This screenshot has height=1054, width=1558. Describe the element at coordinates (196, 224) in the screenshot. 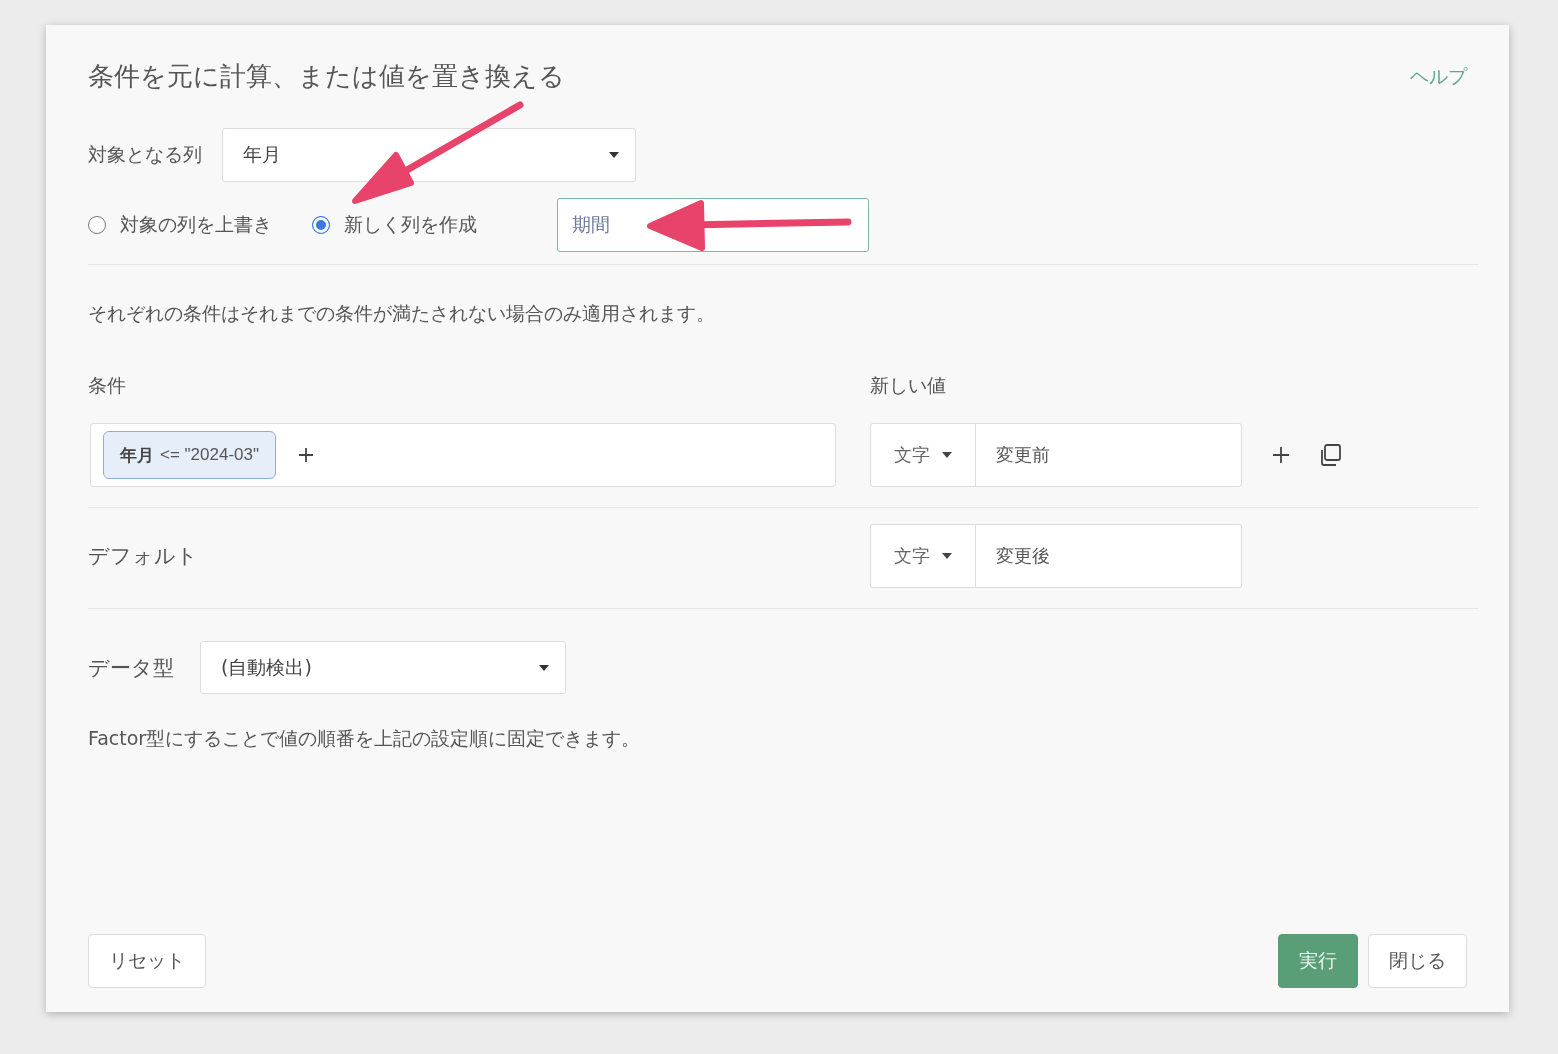

I see `radio-label: 対象の列を上書き` at that location.